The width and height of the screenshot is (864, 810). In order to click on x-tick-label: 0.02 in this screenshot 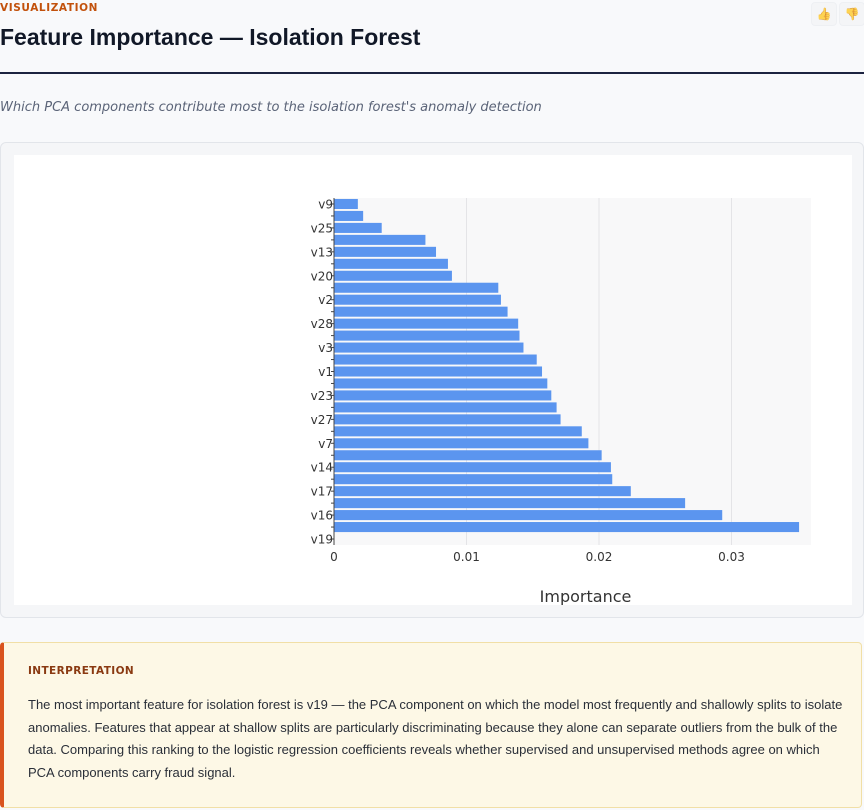, I will do `click(599, 557)`.